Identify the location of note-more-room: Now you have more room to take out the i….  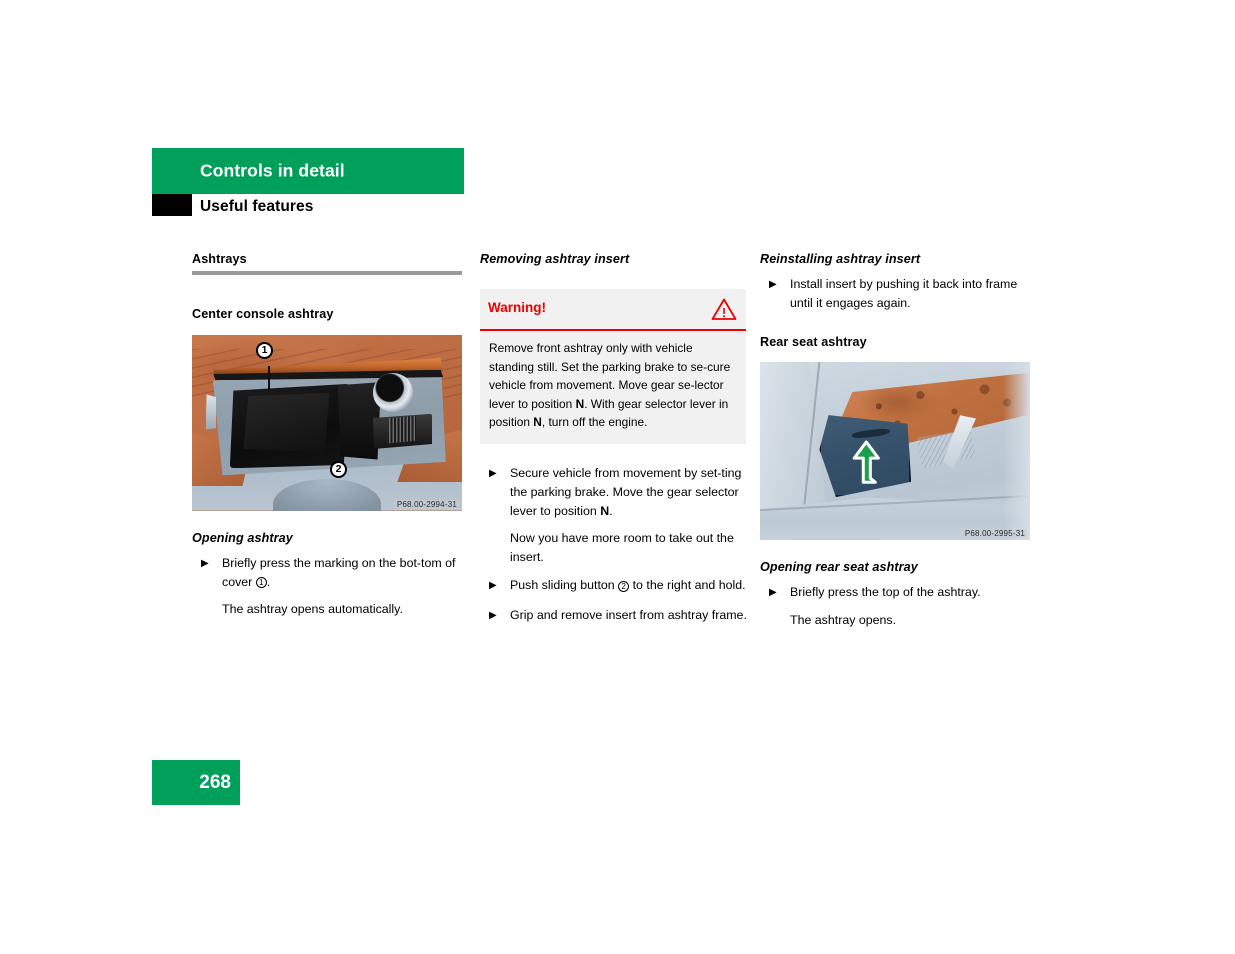
(622, 548).